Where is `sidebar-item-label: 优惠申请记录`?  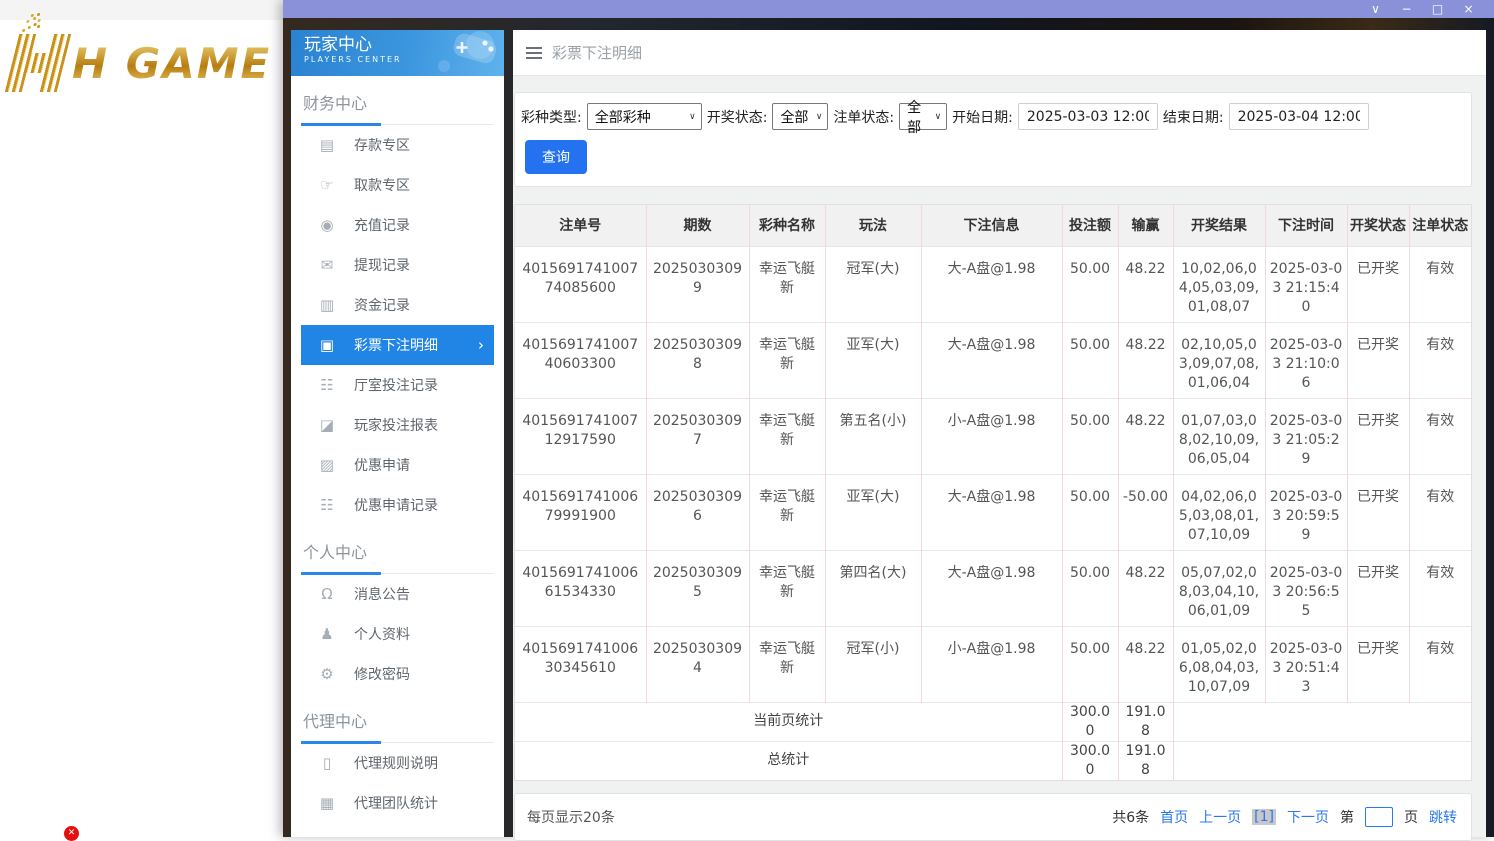
sidebar-item-label: 优惠申请记录 is located at coordinates (396, 506).